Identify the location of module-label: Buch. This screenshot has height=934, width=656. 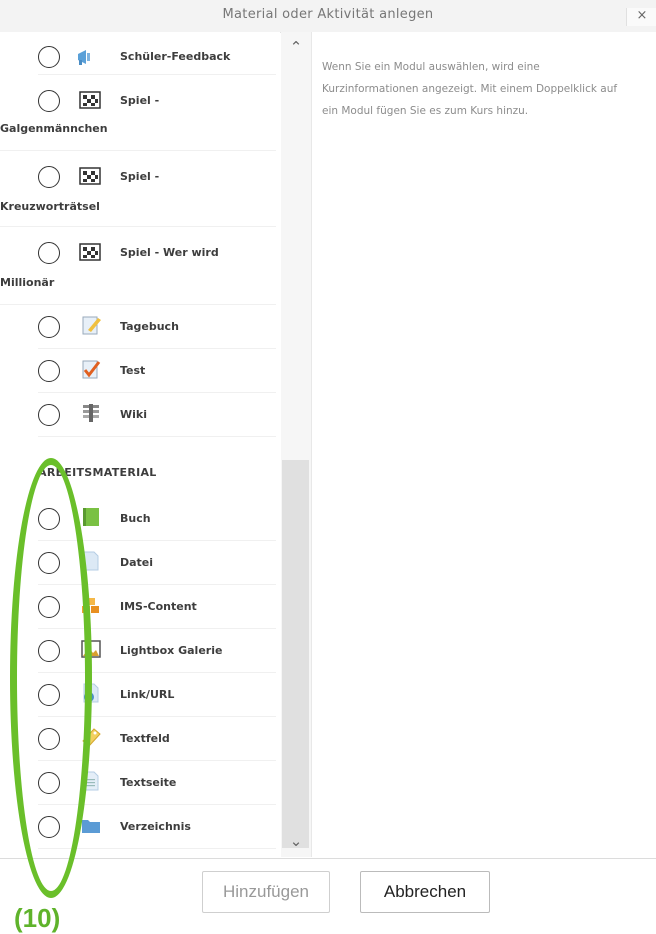
(135, 518).